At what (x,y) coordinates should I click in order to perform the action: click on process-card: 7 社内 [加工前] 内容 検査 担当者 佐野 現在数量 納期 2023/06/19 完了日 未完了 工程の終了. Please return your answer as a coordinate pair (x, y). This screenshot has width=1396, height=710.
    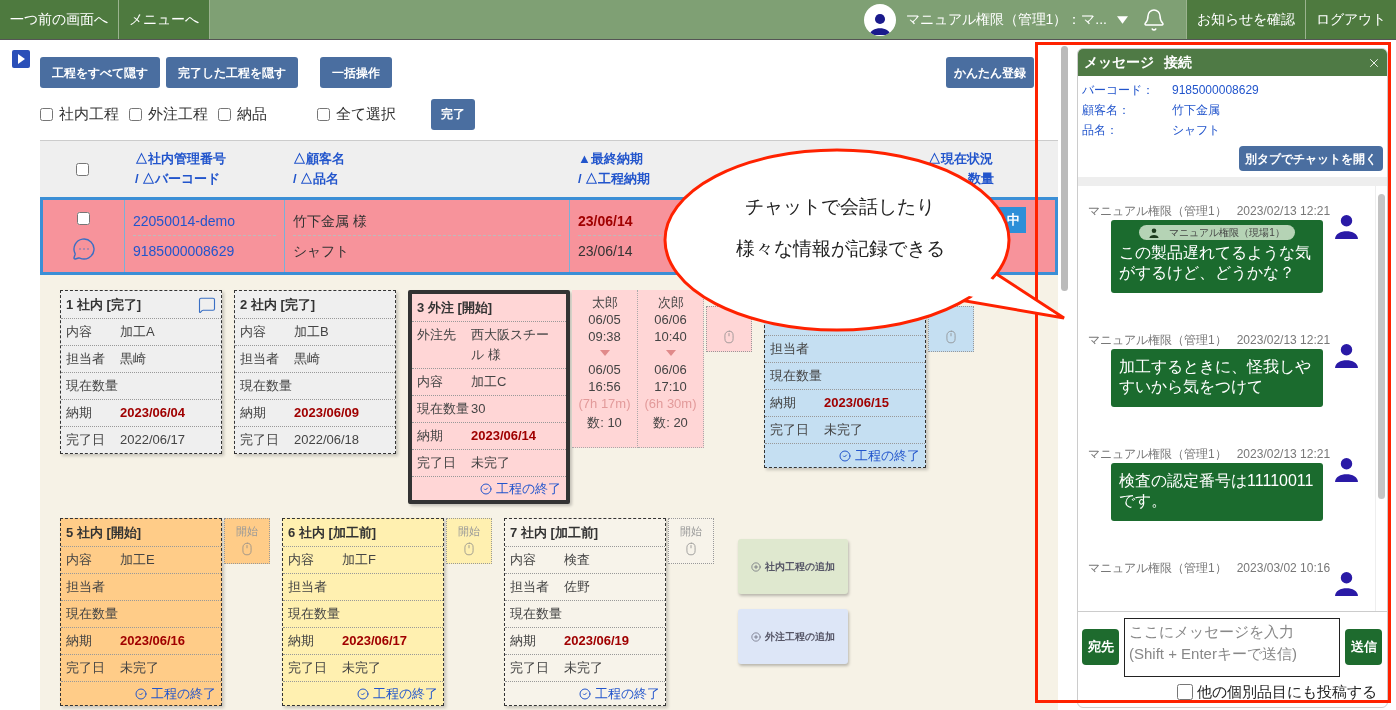
    Looking at the image, I should click on (585, 612).